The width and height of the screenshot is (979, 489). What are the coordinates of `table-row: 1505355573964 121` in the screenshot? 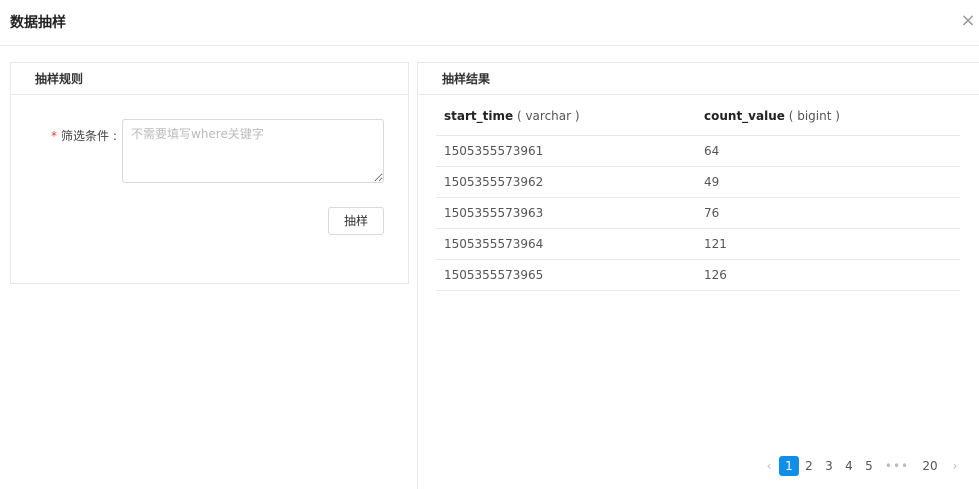 It's located at (698, 244).